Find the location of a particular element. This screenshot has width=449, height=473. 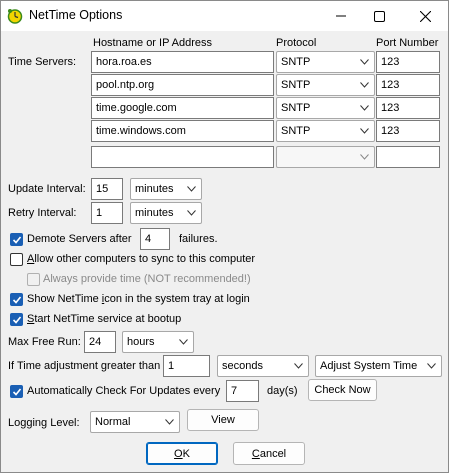

start-service-label: Start NetTime service at bootup is located at coordinates (104, 319).